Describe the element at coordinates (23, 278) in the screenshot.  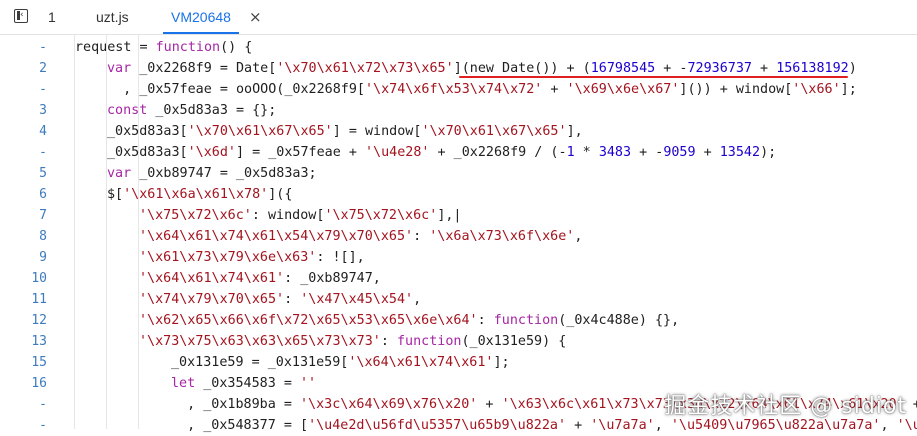
I see `line-number: 10` at that location.